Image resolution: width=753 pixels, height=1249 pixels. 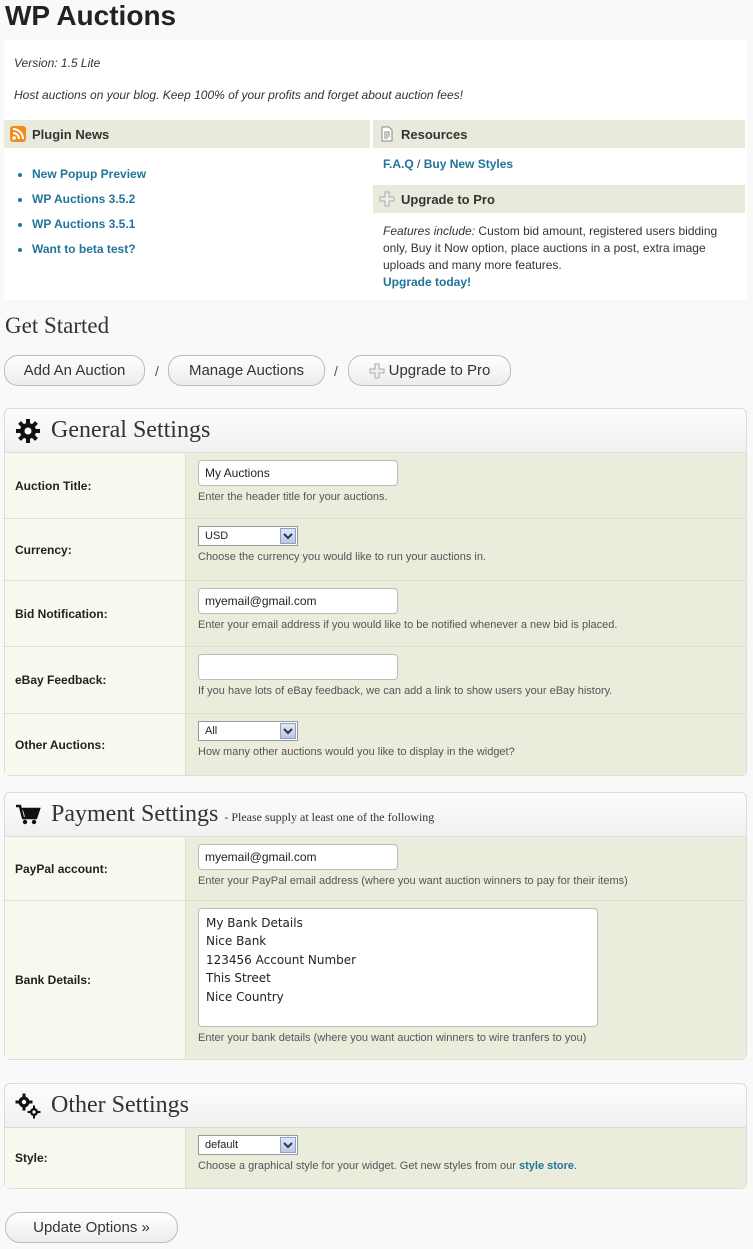 What do you see at coordinates (91, 15) in the screenshot?
I see `page-title: WP Auctions` at bounding box center [91, 15].